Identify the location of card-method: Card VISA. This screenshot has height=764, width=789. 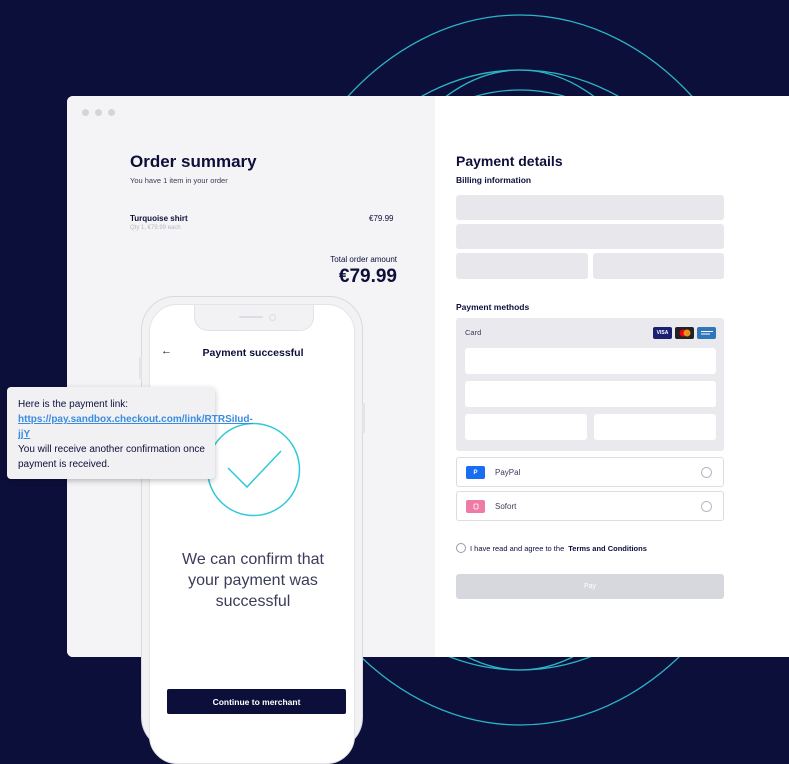
(590, 384).